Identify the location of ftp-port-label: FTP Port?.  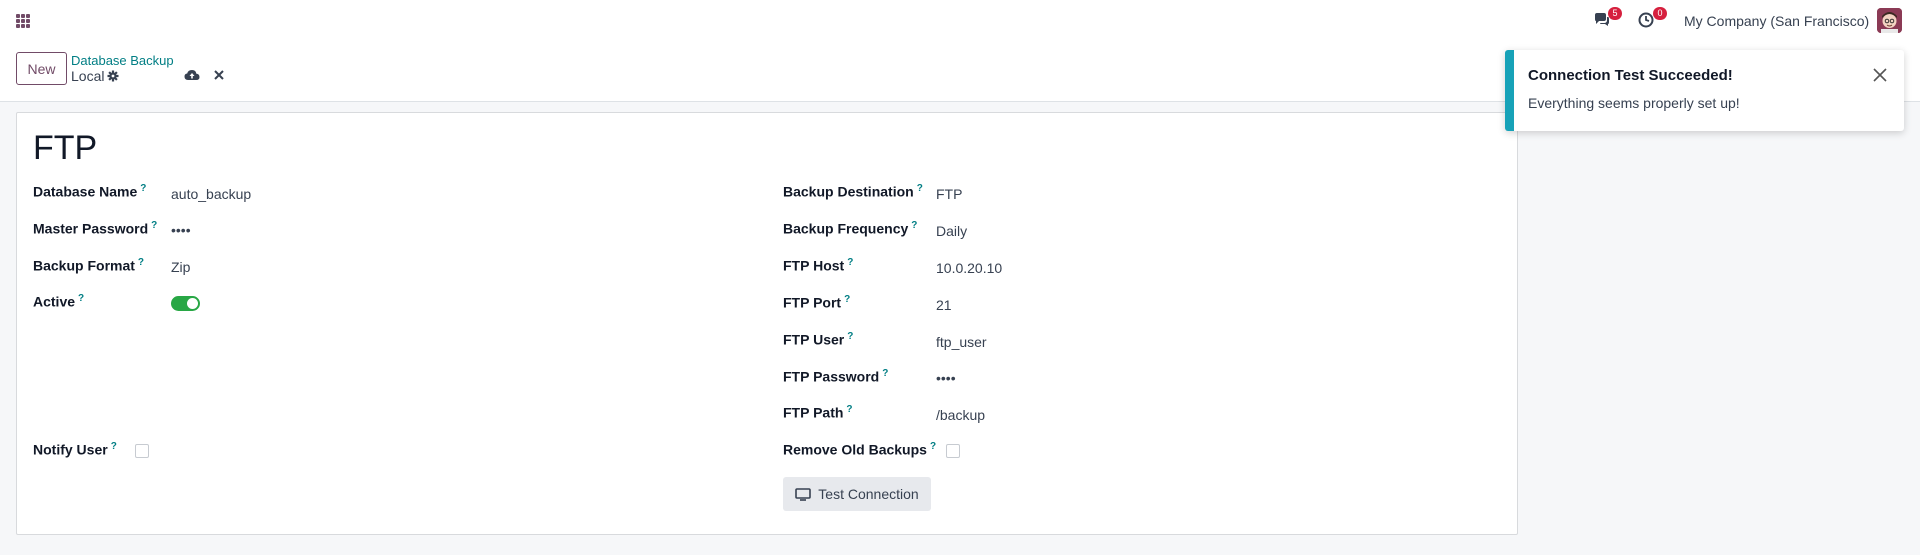
(816, 302).